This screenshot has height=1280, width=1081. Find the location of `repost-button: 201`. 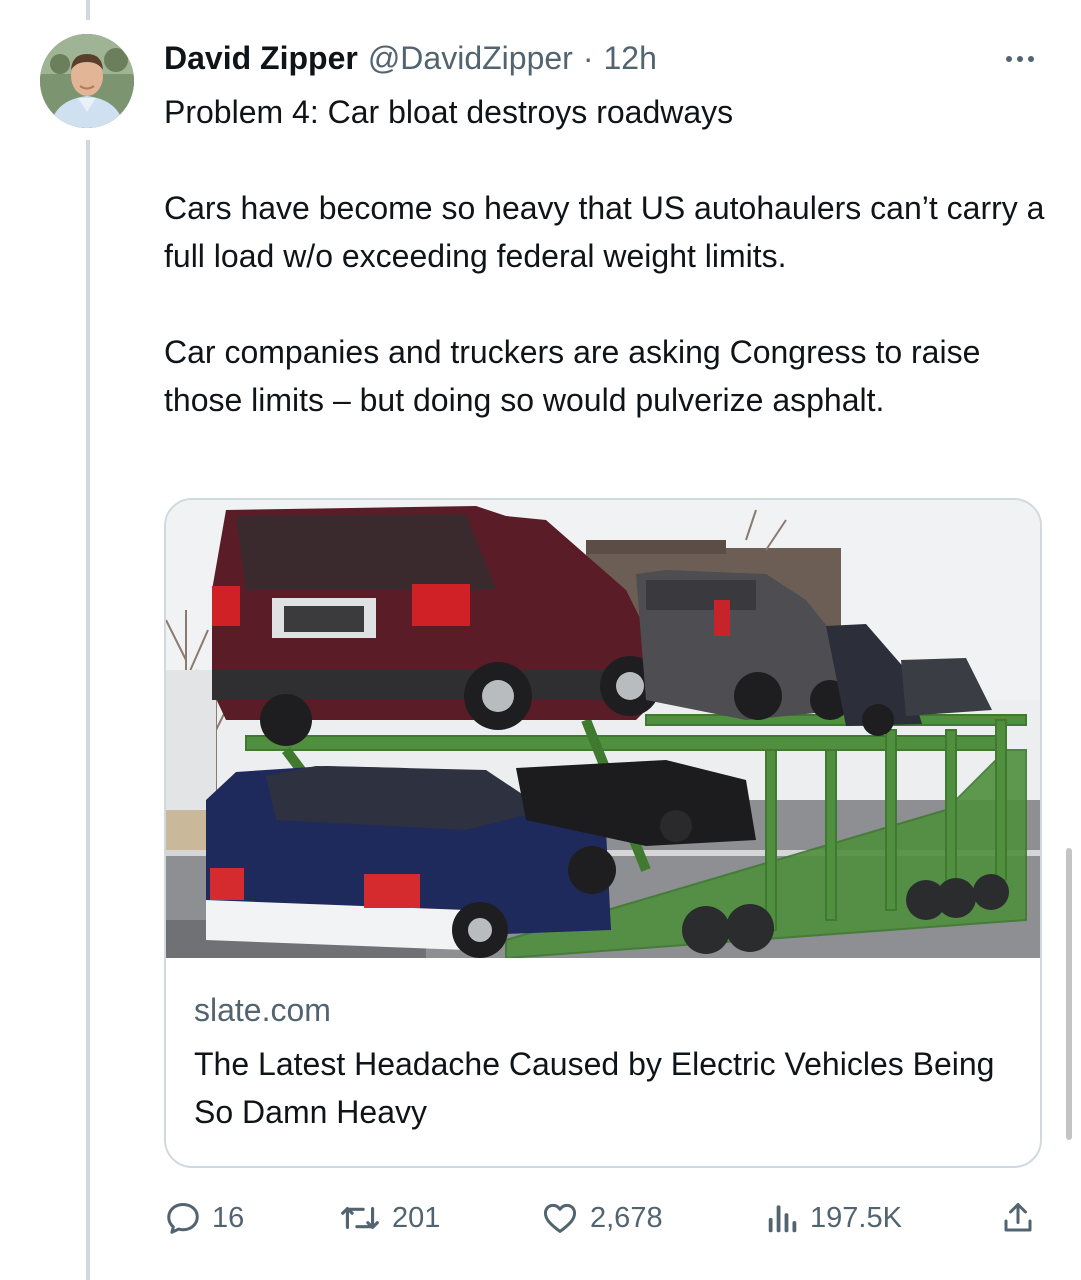

repost-button: 201 is located at coordinates (389, 1218).